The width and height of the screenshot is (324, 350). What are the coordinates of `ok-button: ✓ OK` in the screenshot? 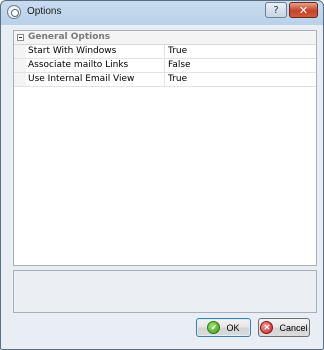 It's located at (223, 327).